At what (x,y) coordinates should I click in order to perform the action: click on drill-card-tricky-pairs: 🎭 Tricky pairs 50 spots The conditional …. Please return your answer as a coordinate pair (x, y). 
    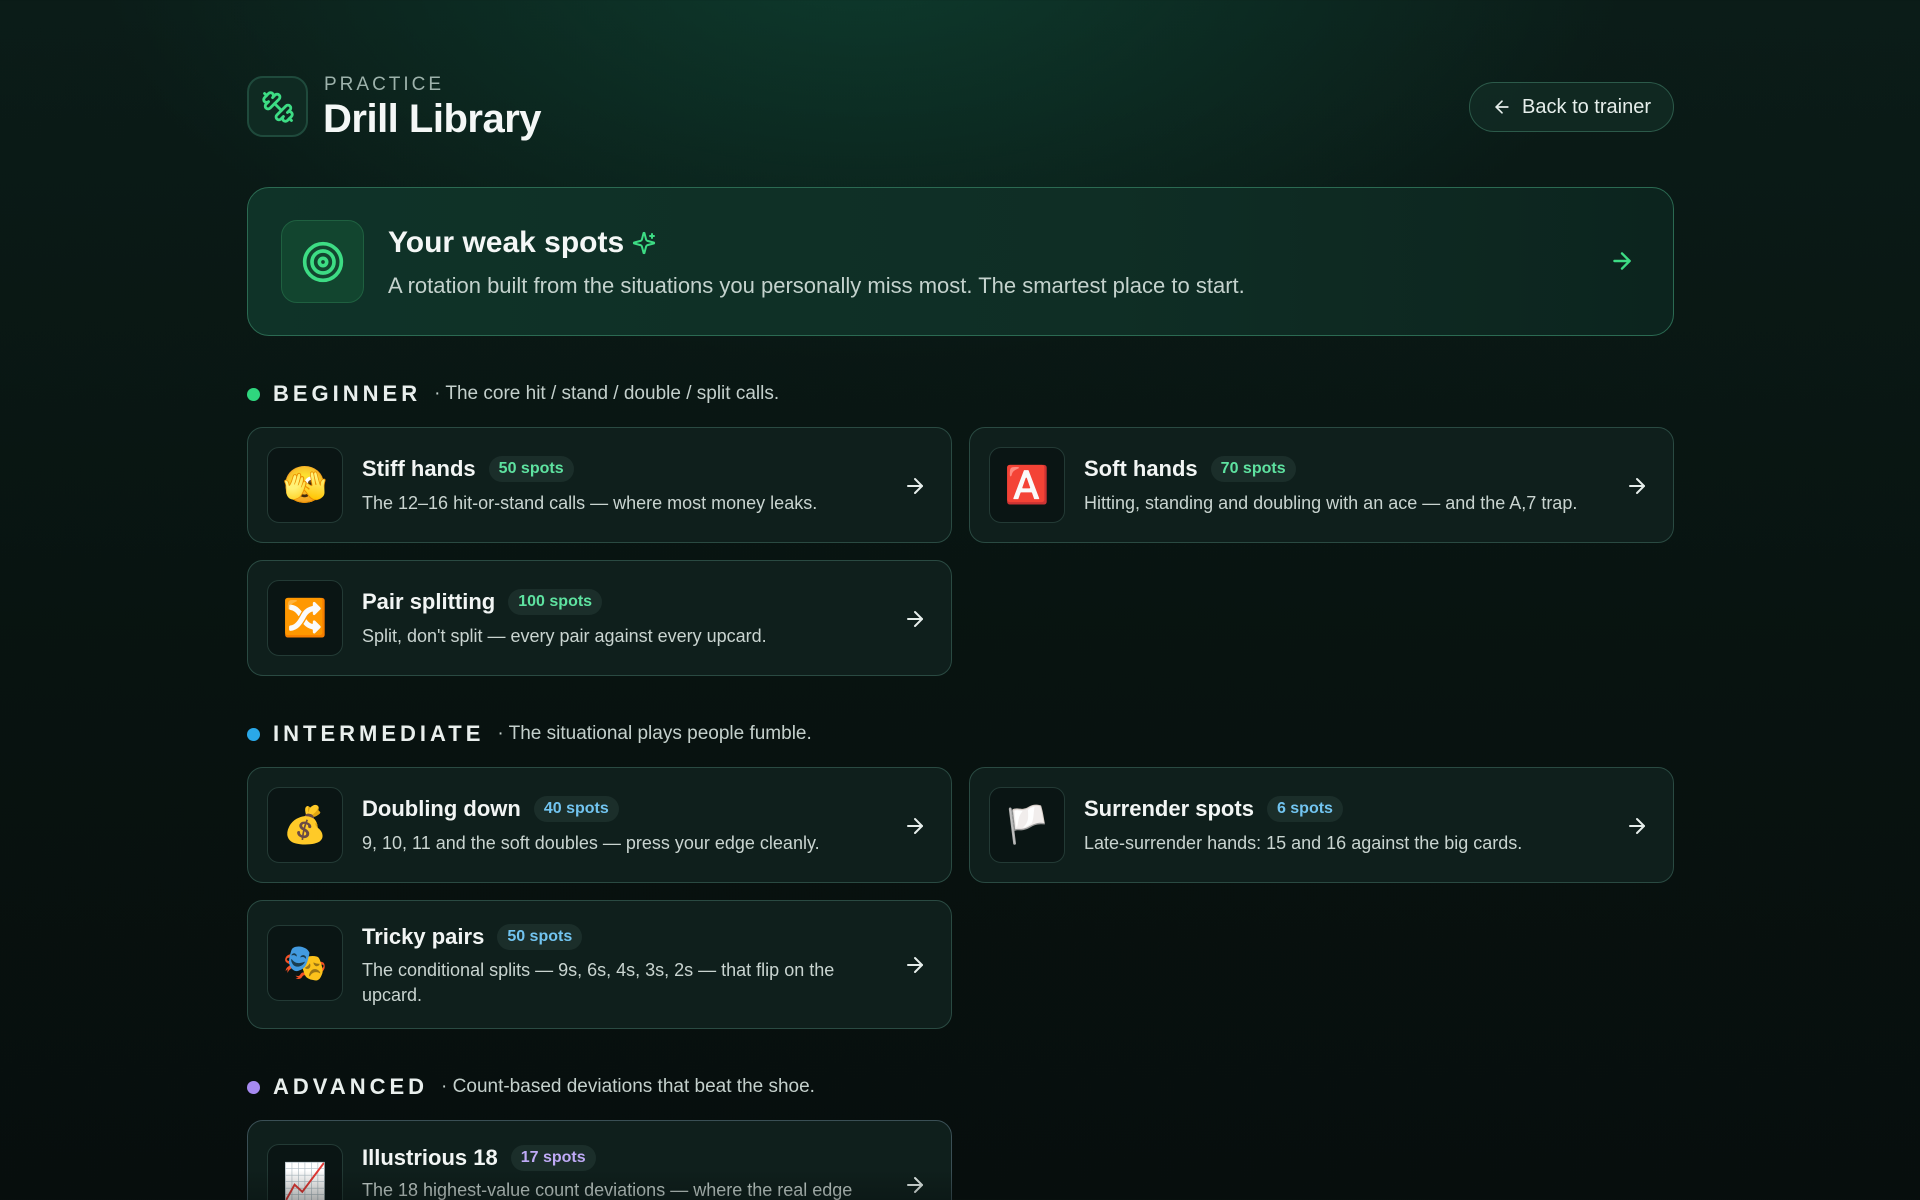
    Looking at the image, I should click on (599, 964).